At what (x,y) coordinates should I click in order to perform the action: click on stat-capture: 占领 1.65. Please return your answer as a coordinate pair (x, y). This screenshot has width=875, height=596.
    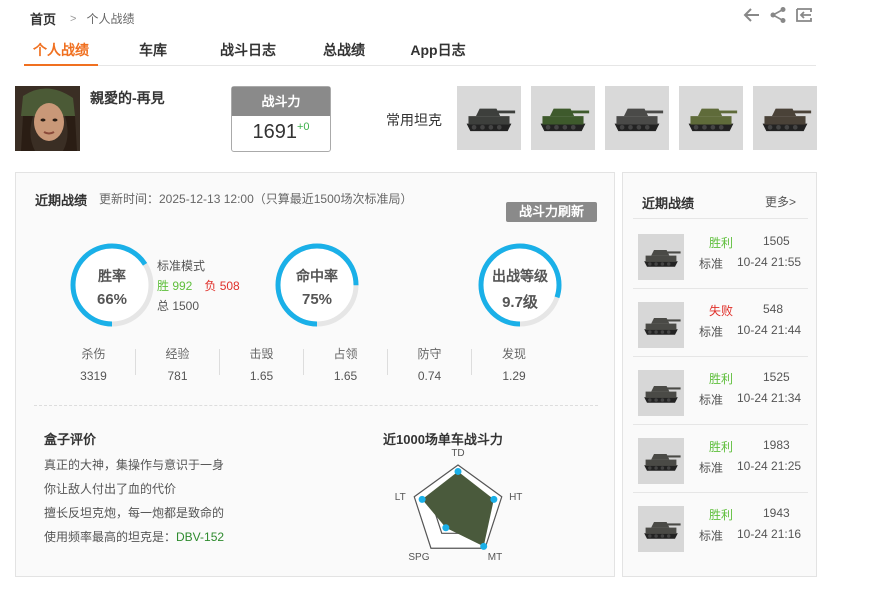
    Looking at the image, I should click on (346, 365).